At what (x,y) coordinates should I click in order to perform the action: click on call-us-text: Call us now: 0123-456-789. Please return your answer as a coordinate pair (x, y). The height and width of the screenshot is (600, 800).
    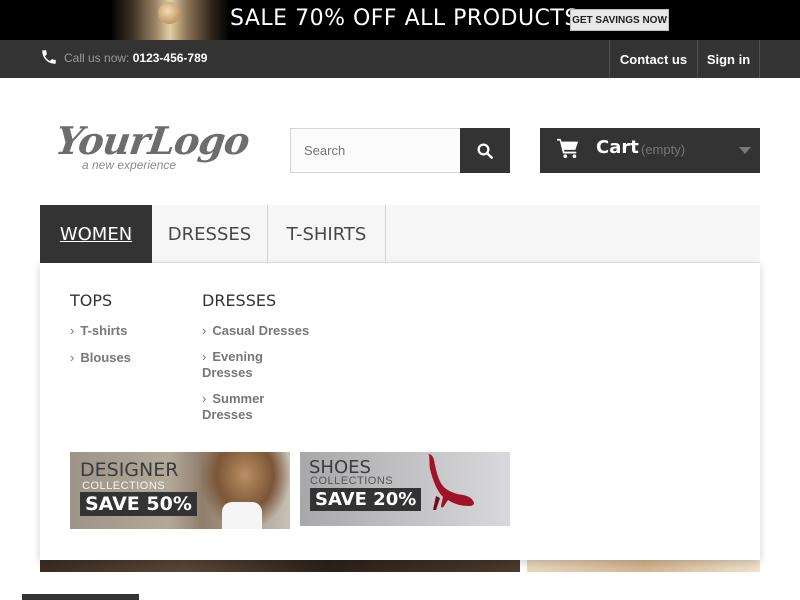
    Looking at the image, I should click on (135, 58).